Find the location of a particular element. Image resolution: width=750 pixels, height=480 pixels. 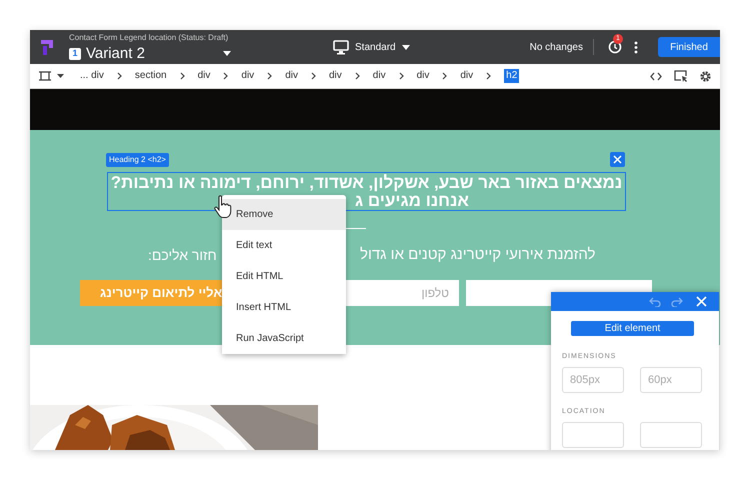

heading-text: נמצאים באזור באר שבע, אשקלון, אשדוד, ירוחם, דימונה או נתיבות? is located at coordinates (367, 182).